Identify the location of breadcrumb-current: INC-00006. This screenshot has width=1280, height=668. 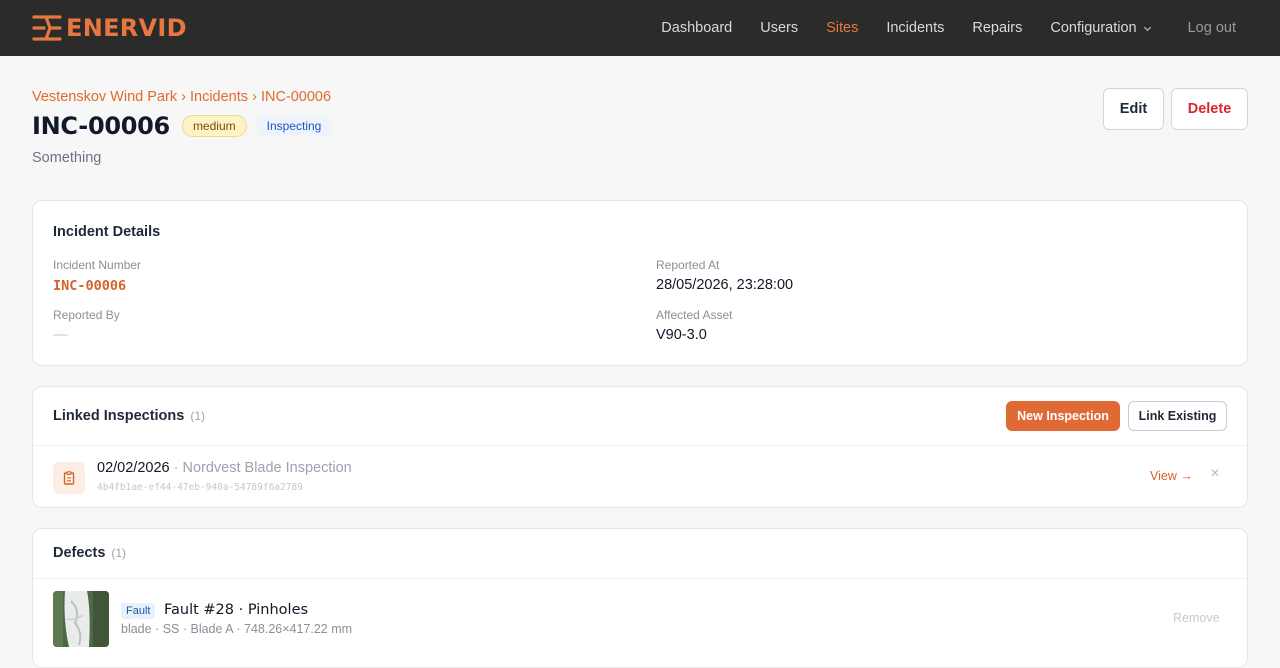
(296, 97).